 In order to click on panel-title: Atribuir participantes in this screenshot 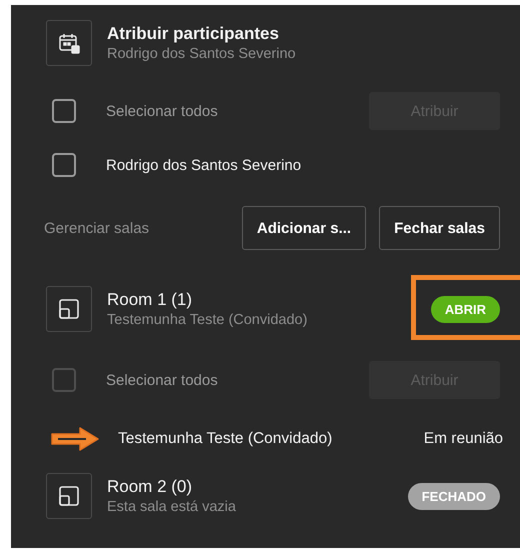, I will do `click(193, 34)`.